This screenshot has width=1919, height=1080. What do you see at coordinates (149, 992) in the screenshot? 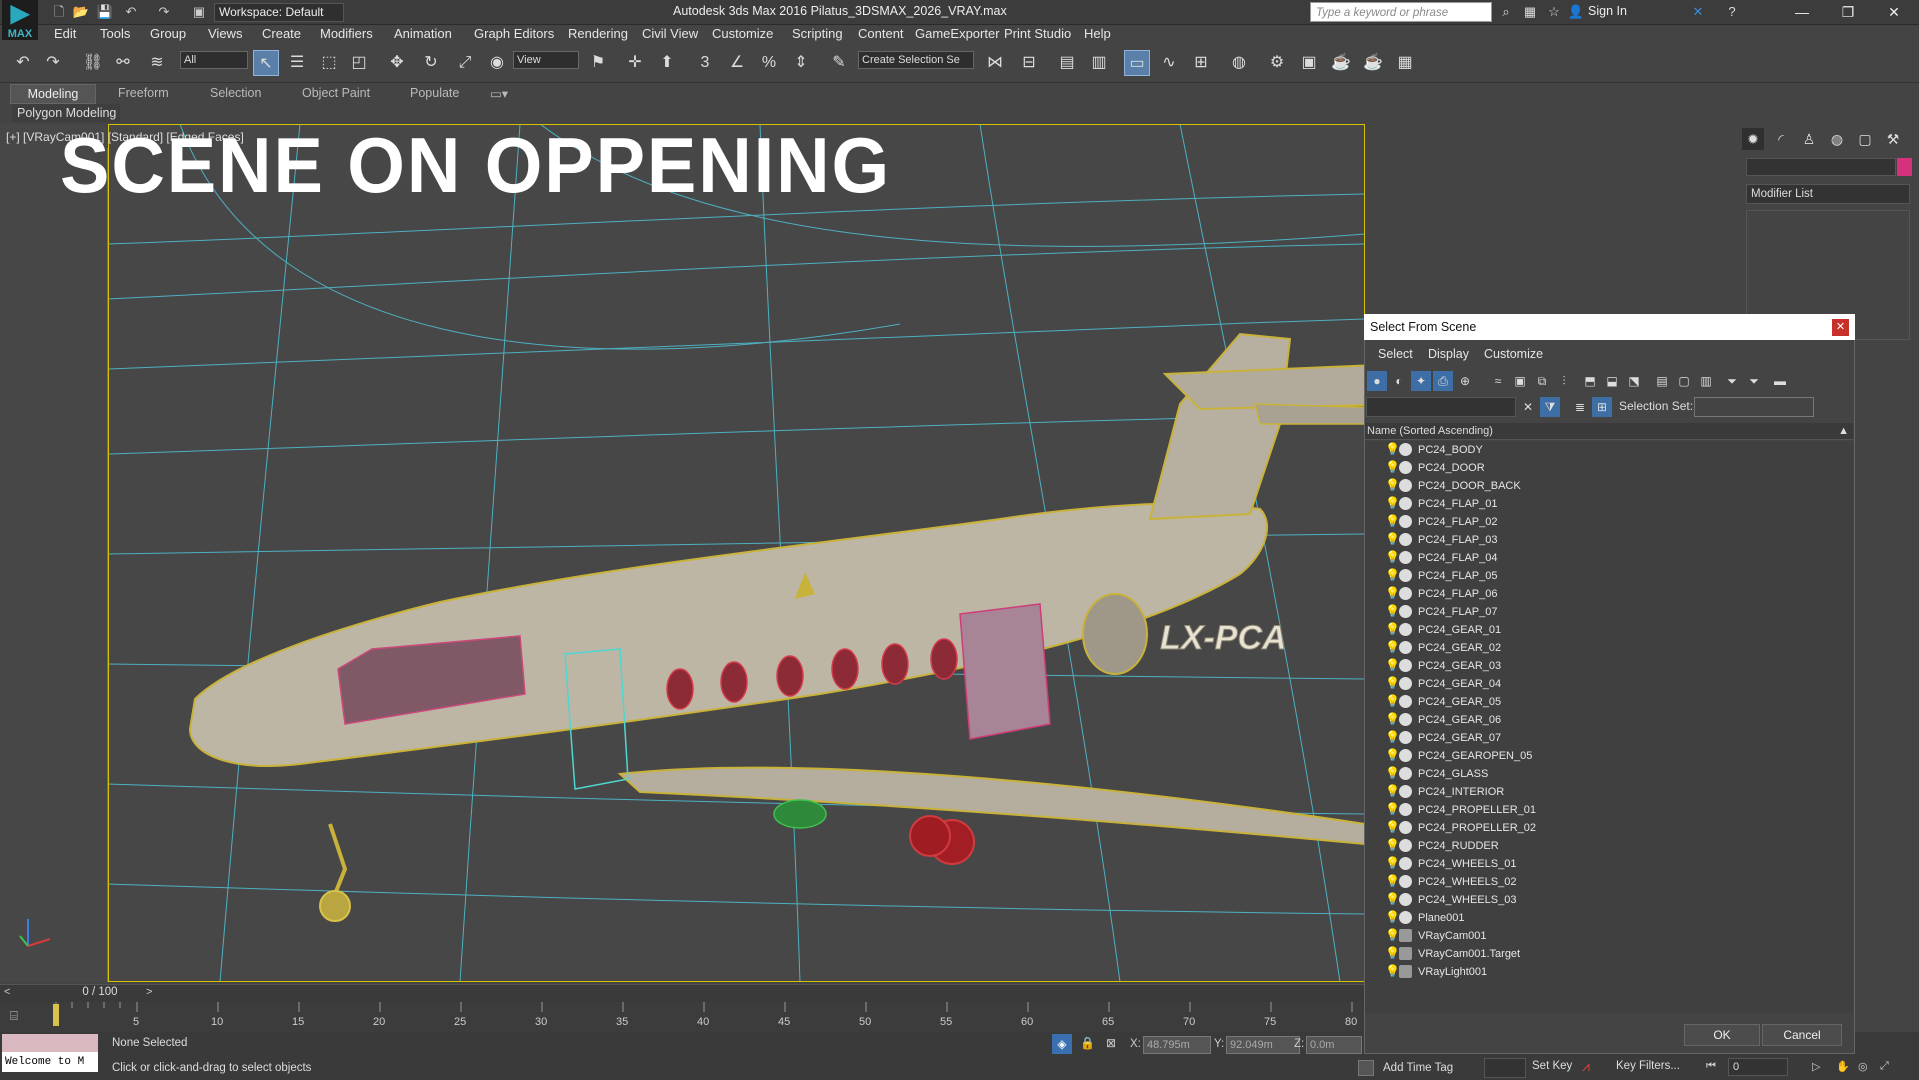
I see `time-slider-next-icon: >` at bounding box center [149, 992].